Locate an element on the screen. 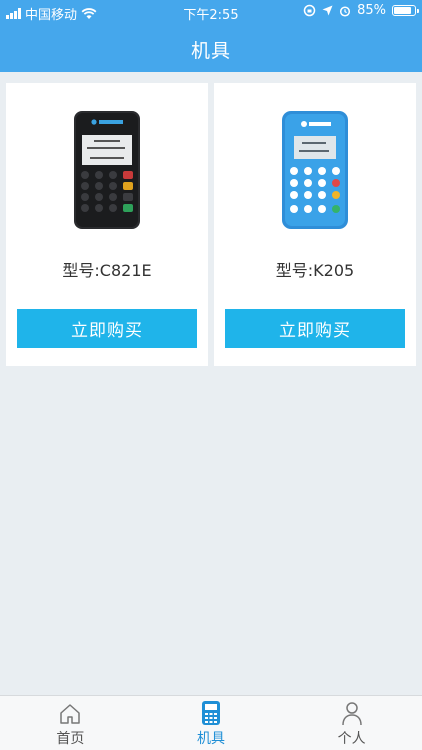  blue-pos-terminal-icon is located at coordinates (315, 170).